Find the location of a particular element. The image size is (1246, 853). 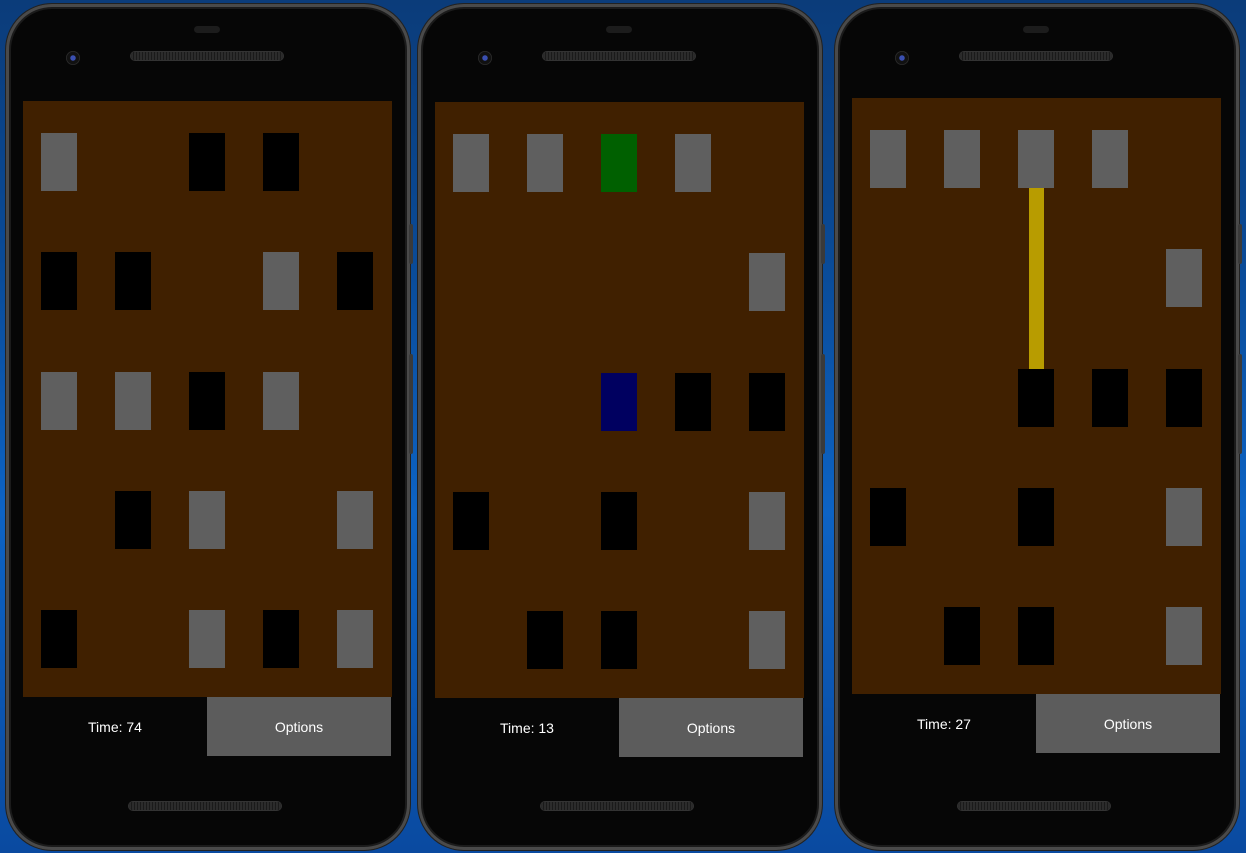

tile-black-r4-c3 is located at coordinates (281, 639).